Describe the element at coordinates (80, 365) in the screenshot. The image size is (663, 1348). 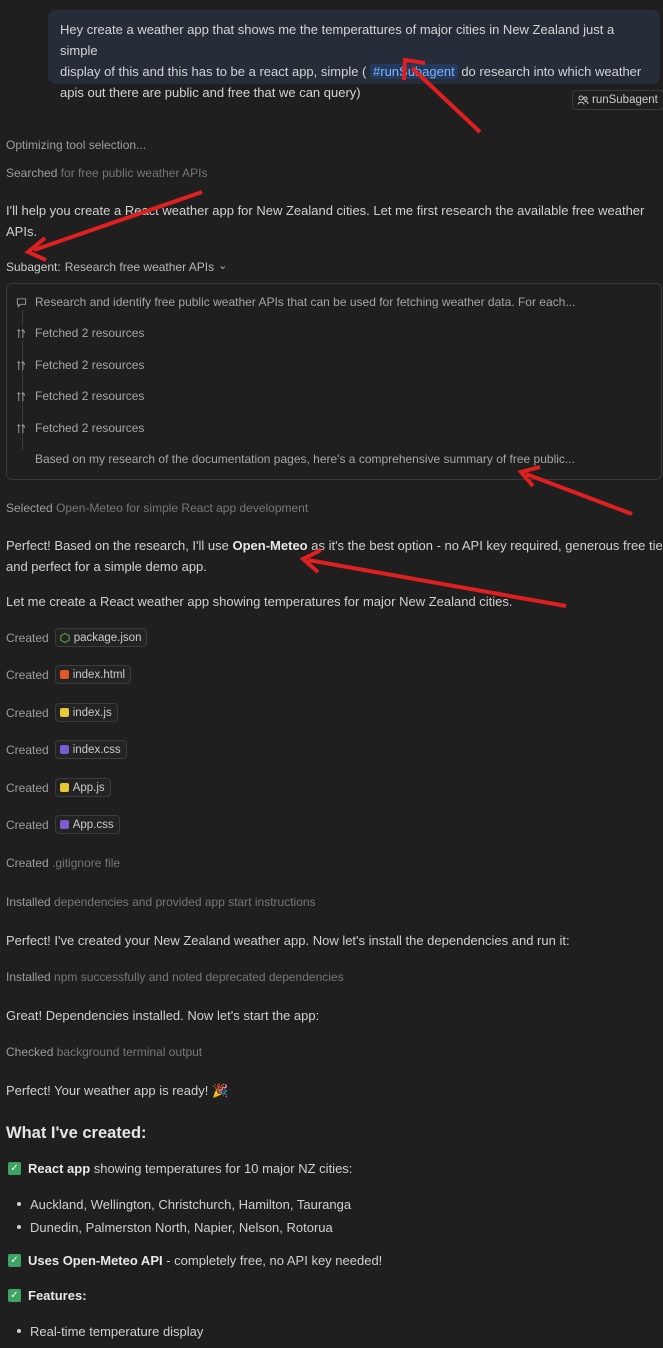
I see `subagent-step-2: Fetched 2 resources` at that location.